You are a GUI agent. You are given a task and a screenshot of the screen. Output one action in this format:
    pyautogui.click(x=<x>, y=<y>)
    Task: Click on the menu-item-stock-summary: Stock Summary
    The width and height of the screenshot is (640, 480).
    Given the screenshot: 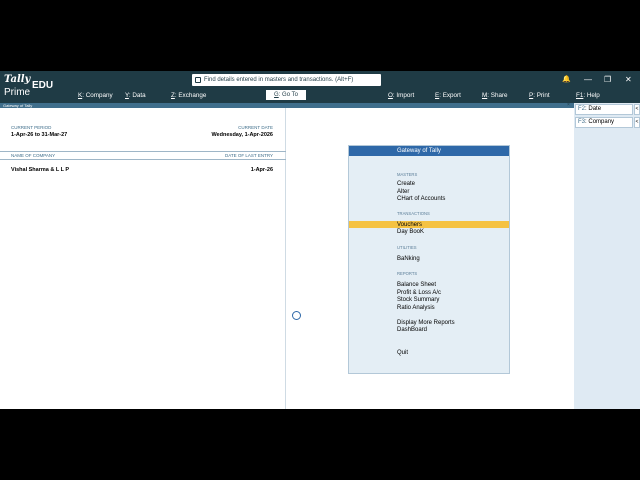 What is the action you would take?
    pyautogui.click(x=418, y=300)
    